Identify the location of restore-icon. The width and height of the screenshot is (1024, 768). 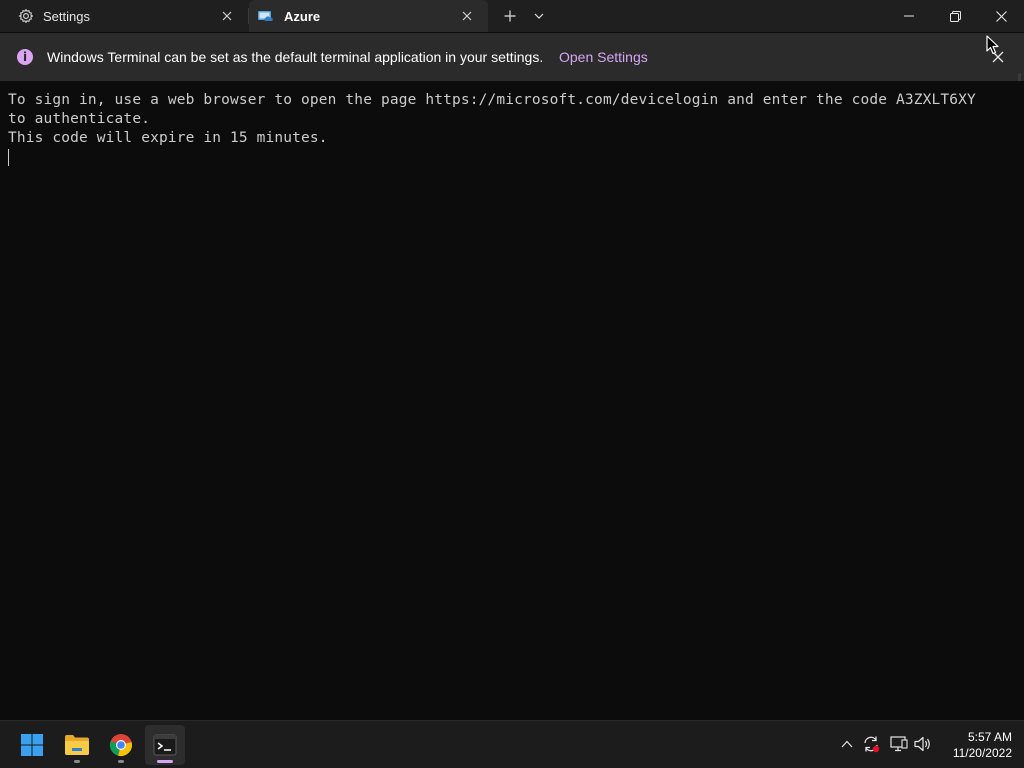
(955, 16).